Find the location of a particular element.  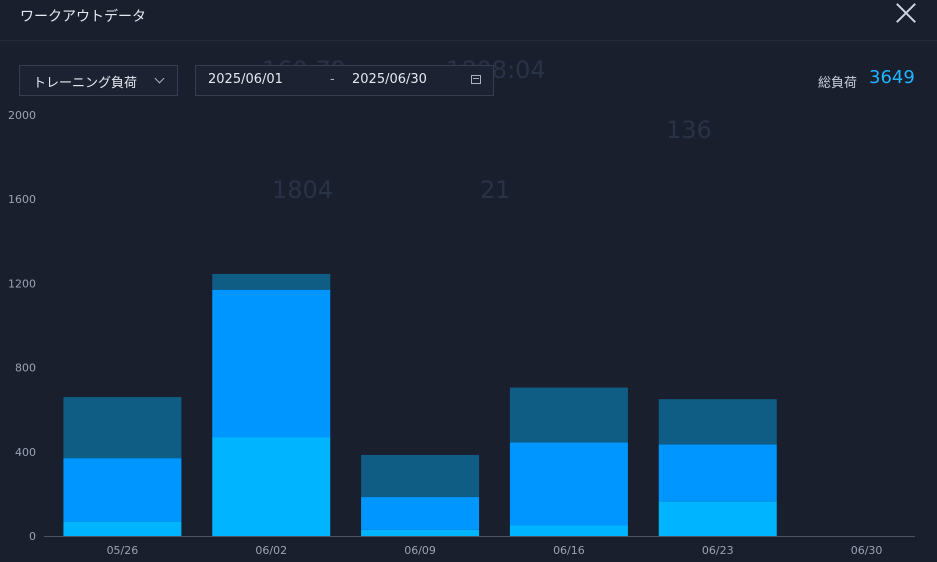

x-tick-label: 06/09 is located at coordinates (420, 550).